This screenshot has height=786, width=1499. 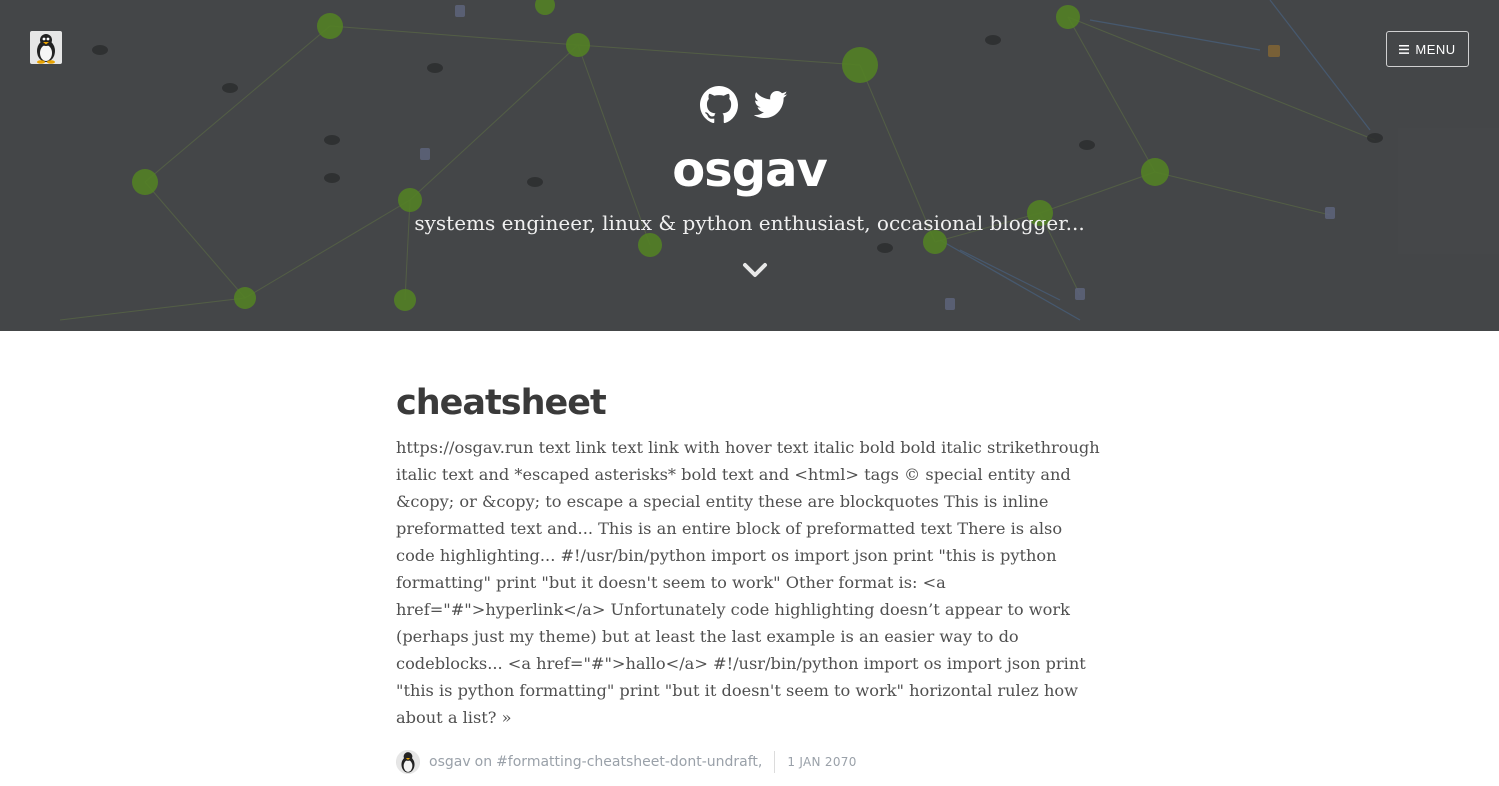 I want to click on post-date: 1 JAN 2070, so click(x=822, y=762).